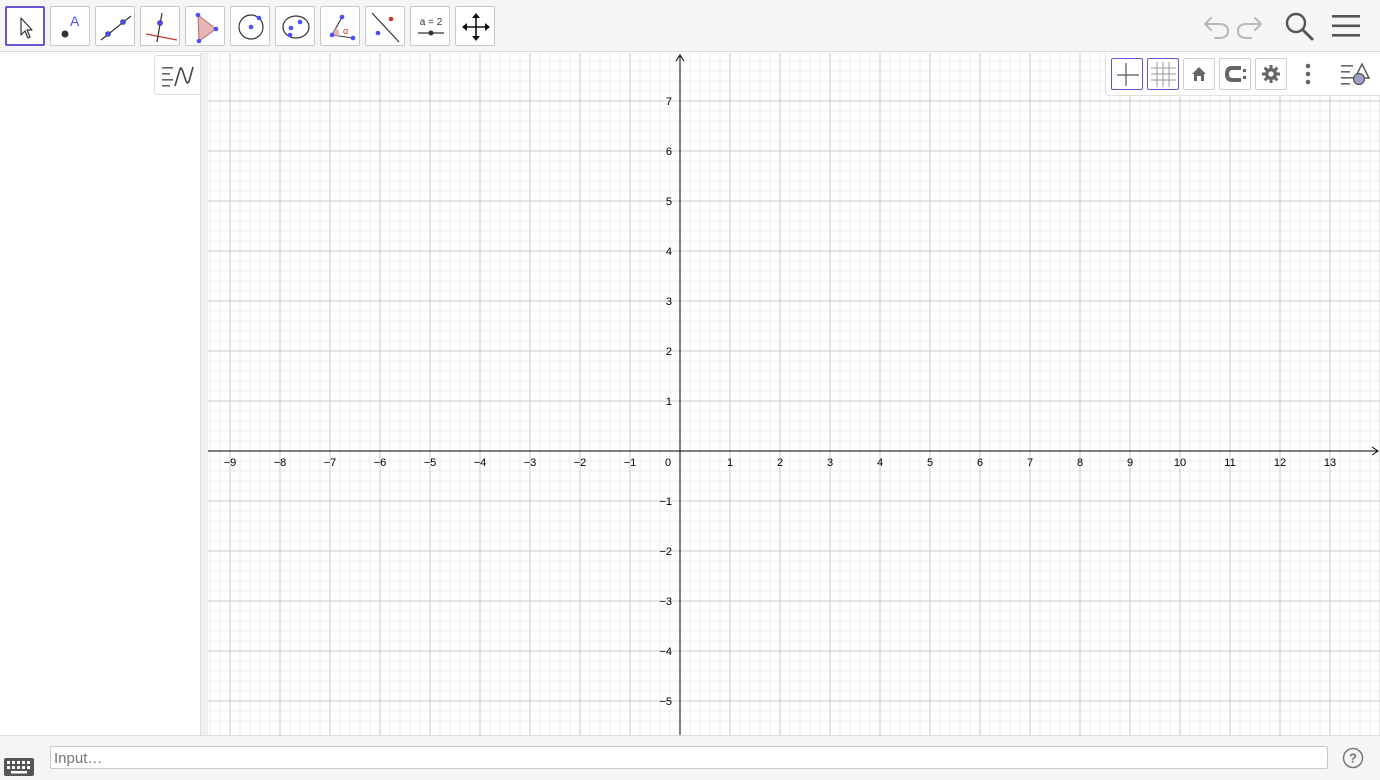 This screenshot has width=1380, height=780. I want to click on keyboard-icon, so click(19, 767).